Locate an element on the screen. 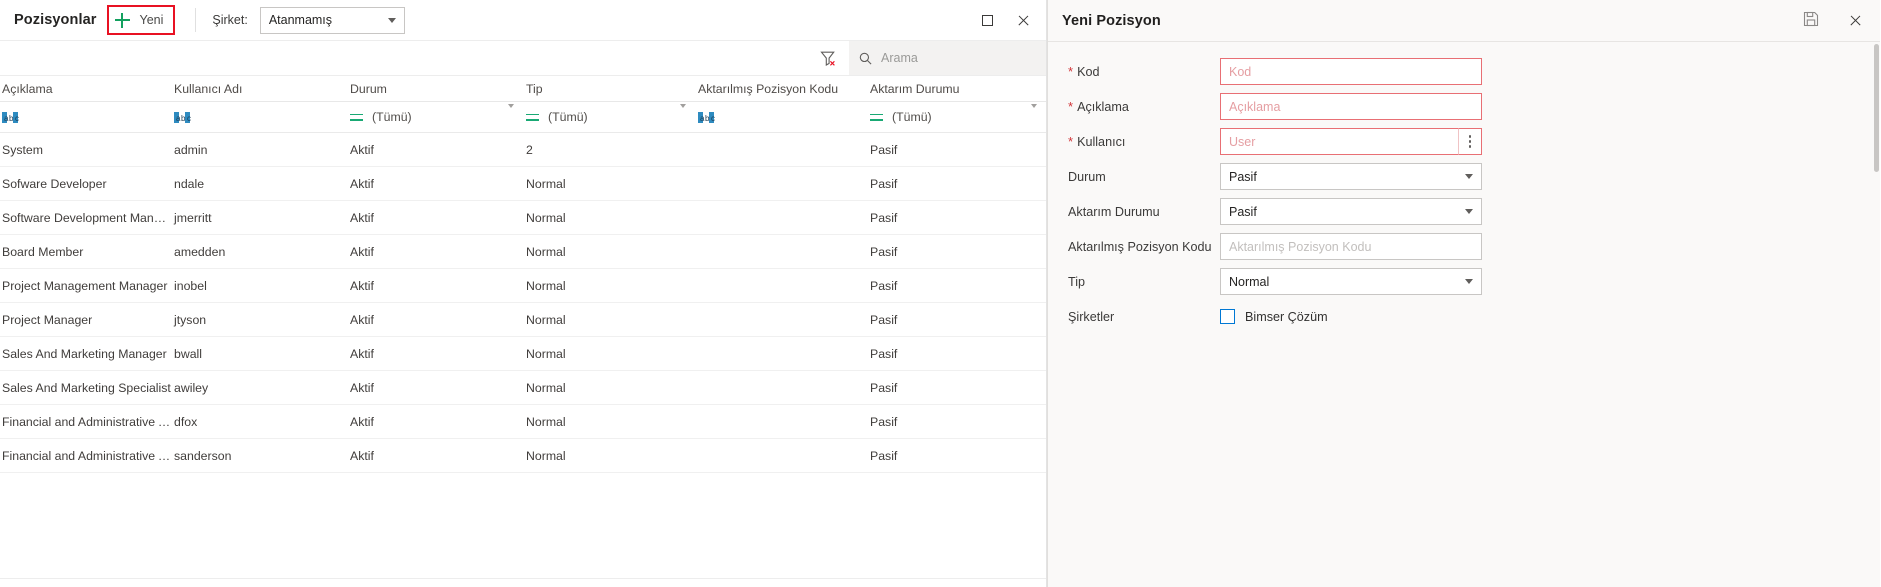  cell-kullanici: awiley is located at coordinates (191, 387).